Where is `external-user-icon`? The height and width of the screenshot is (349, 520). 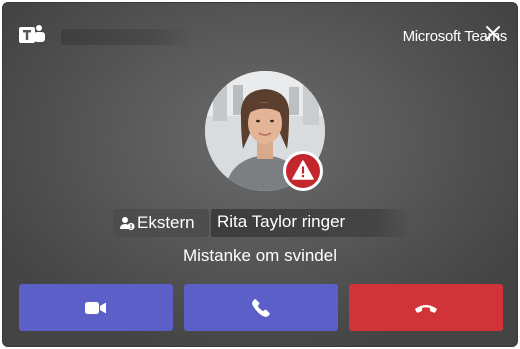 external-user-icon is located at coordinates (127, 224).